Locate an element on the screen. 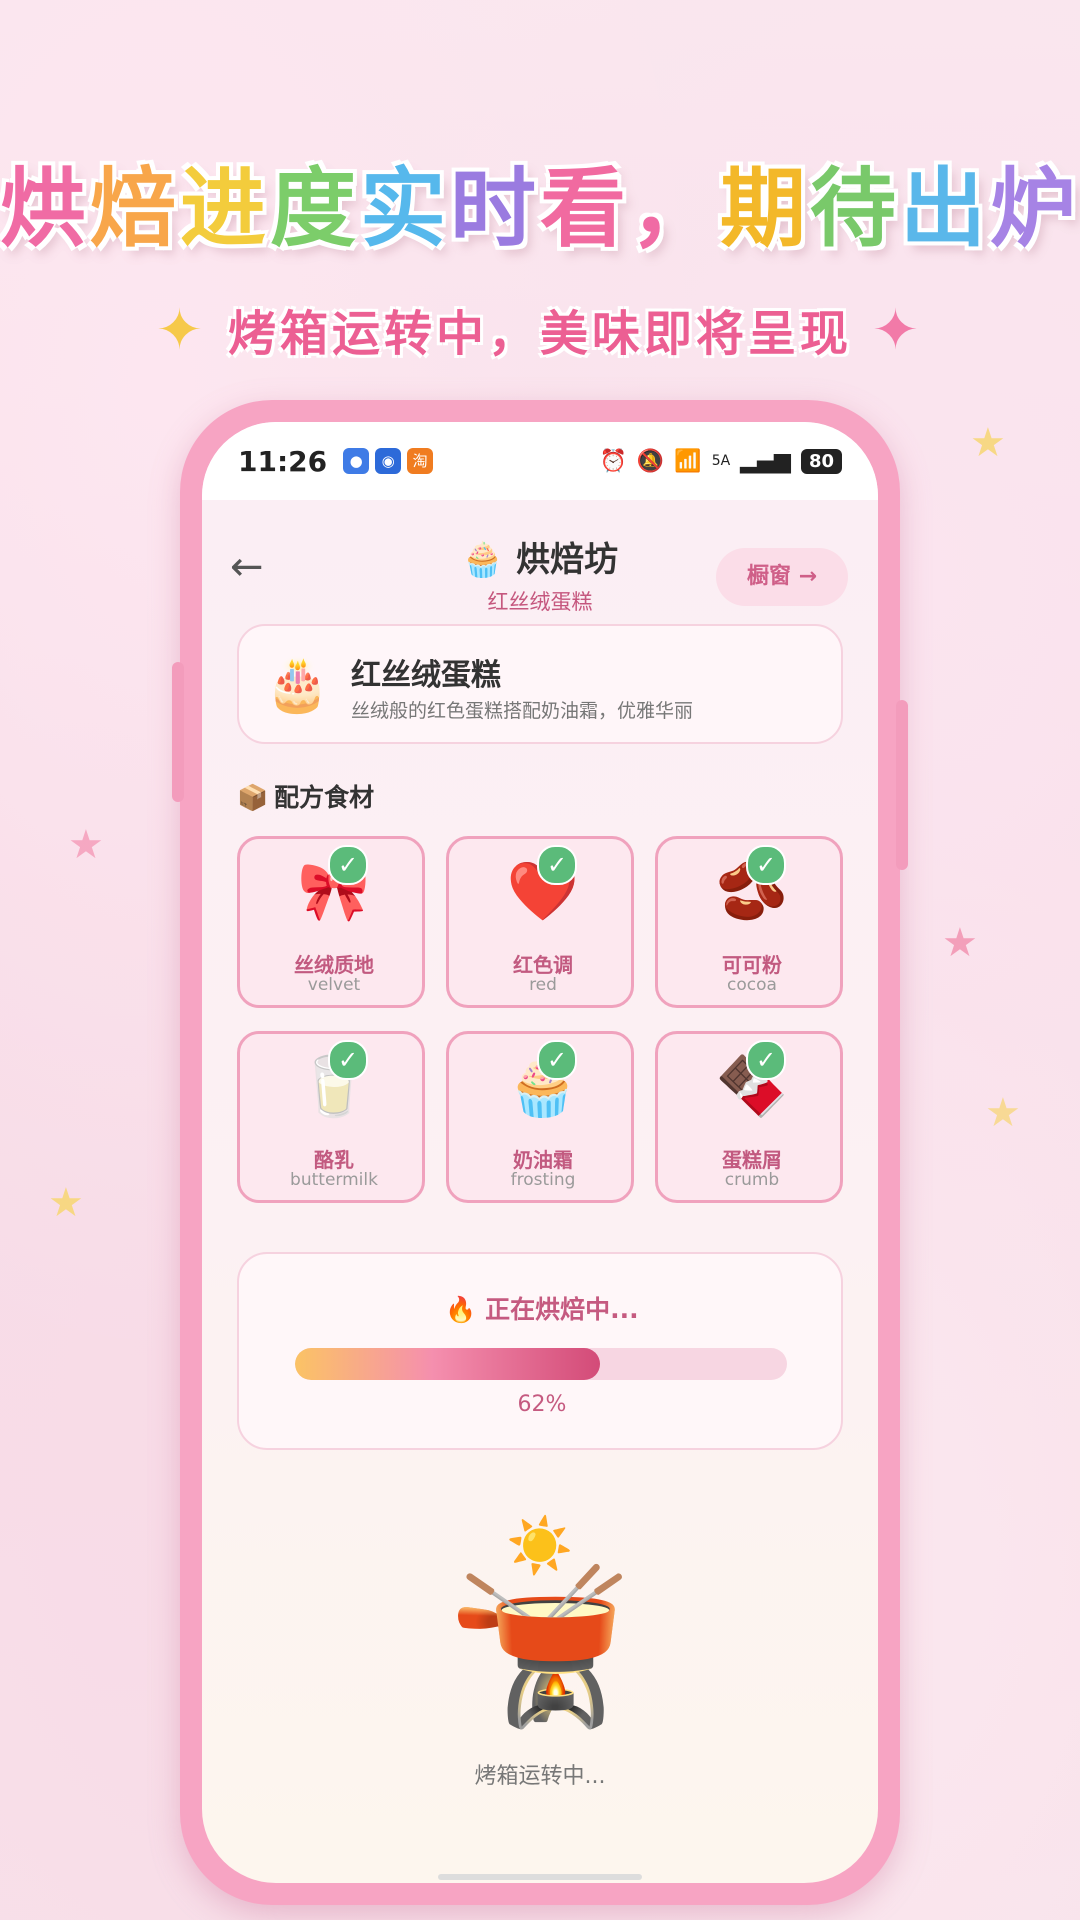 This screenshot has height=1920, width=1080. ingredient-name-en: buttermilk is located at coordinates (334, 1180).